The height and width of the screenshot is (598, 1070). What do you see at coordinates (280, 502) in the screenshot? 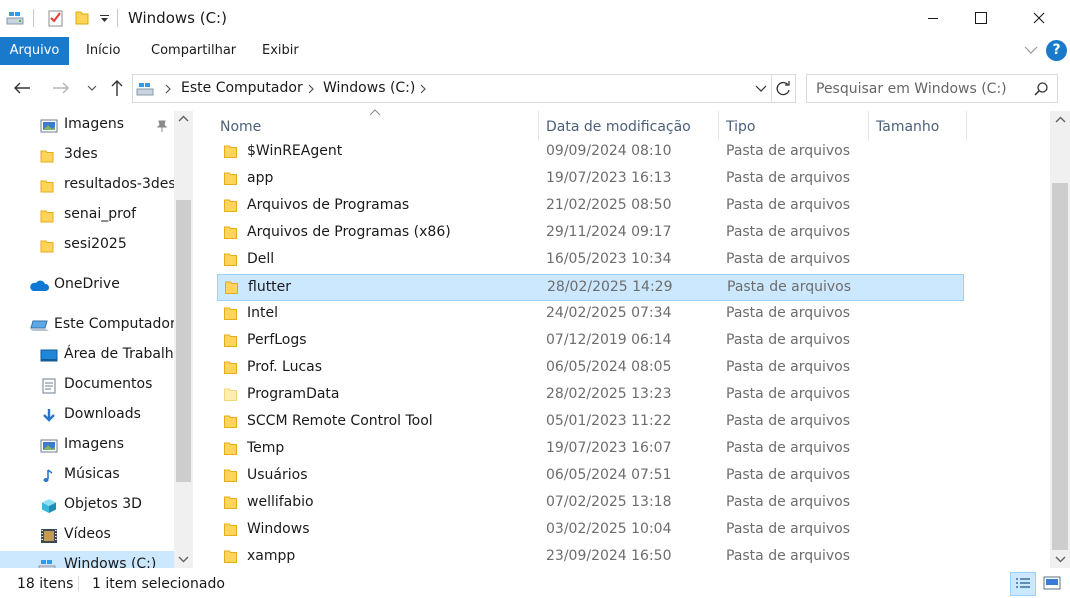
I see `file-name: wellifabio` at bounding box center [280, 502].